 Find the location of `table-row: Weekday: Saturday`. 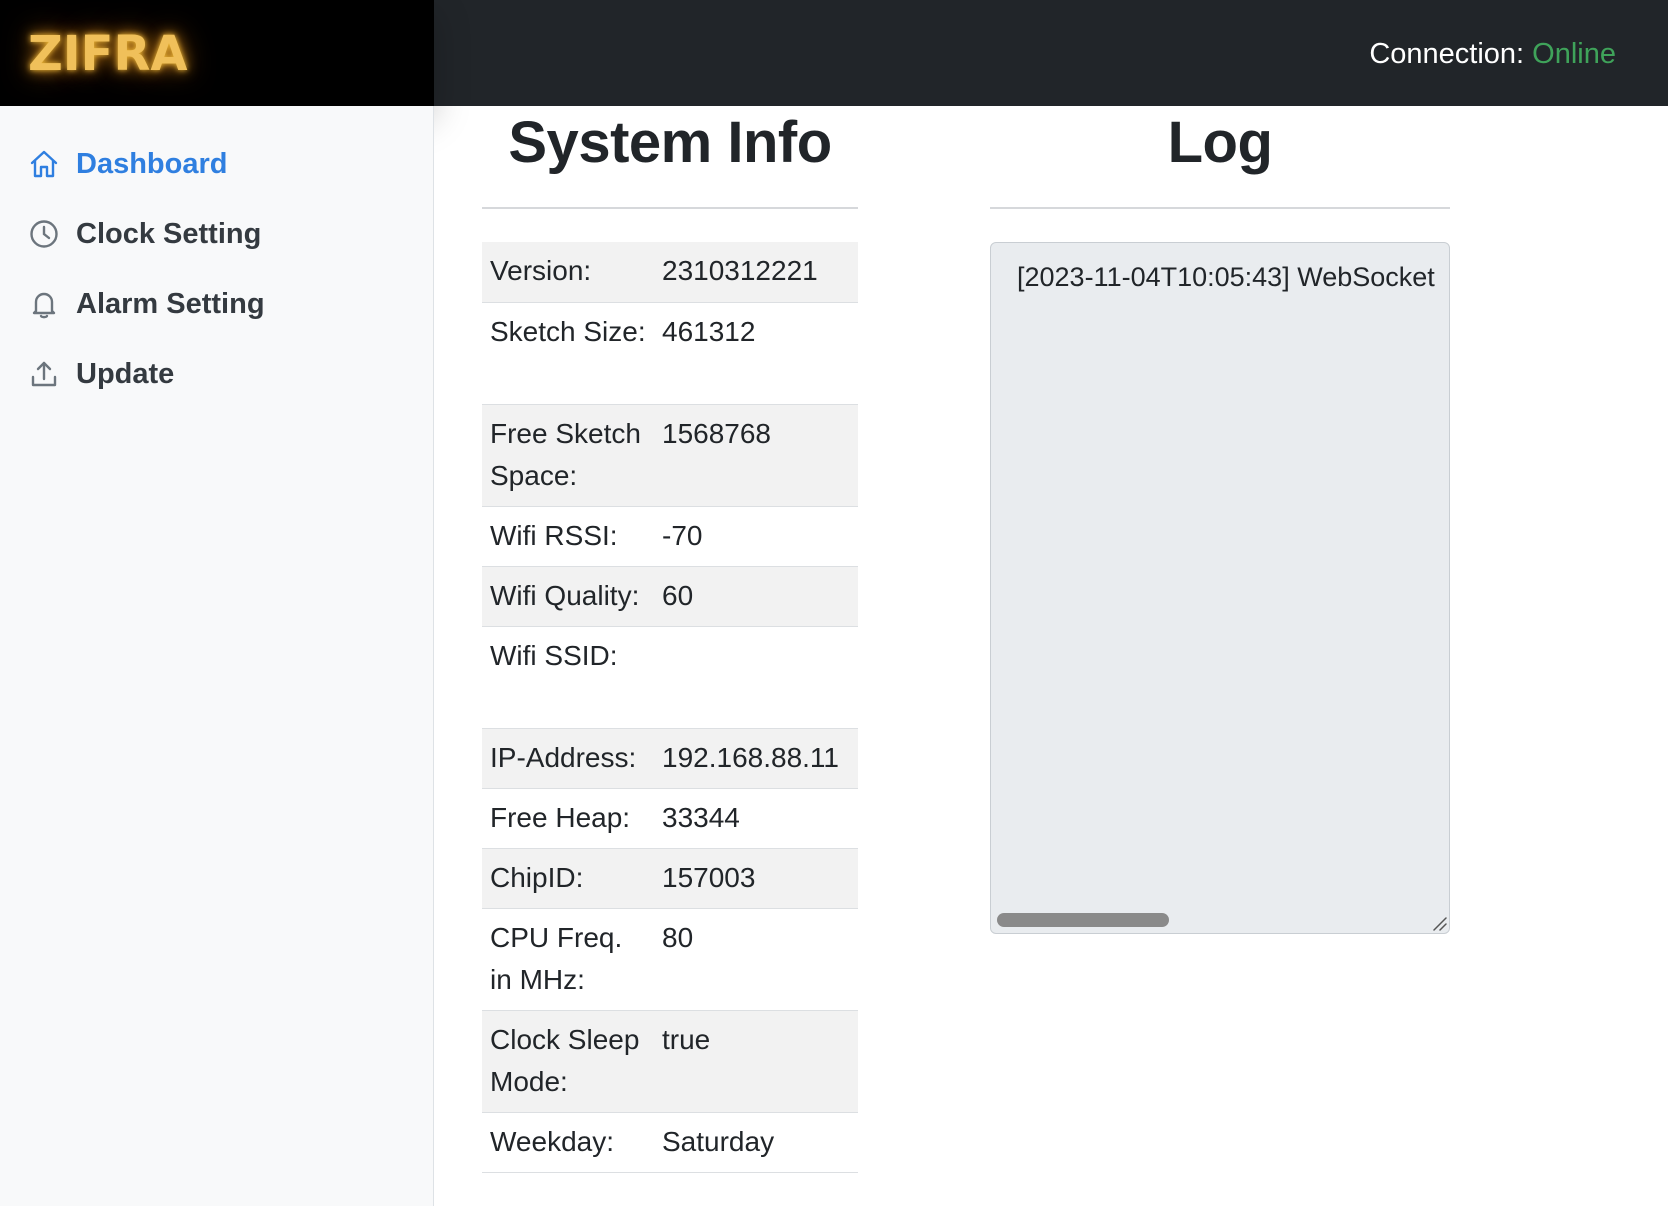

table-row: Weekday: Saturday is located at coordinates (670, 1142).